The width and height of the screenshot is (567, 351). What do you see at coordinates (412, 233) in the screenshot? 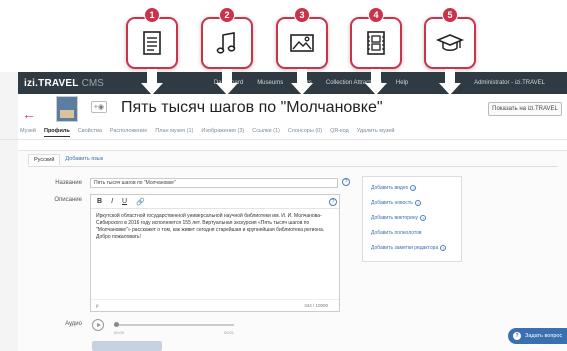
I see `add-item-link: Добавить полнолотов` at bounding box center [412, 233].